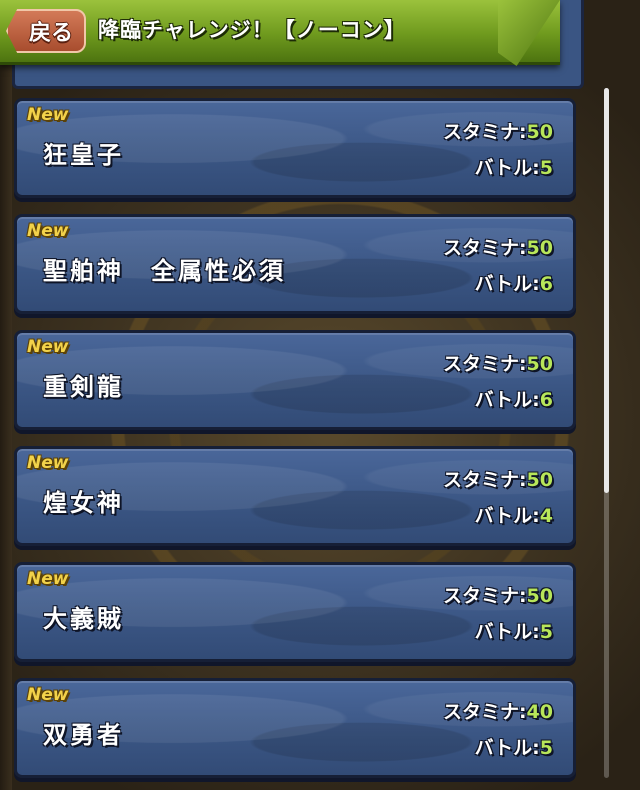 This screenshot has width=640, height=790. What do you see at coordinates (546, 516) in the screenshot?
I see `battle-value: 4` at bounding box center [546, 516].